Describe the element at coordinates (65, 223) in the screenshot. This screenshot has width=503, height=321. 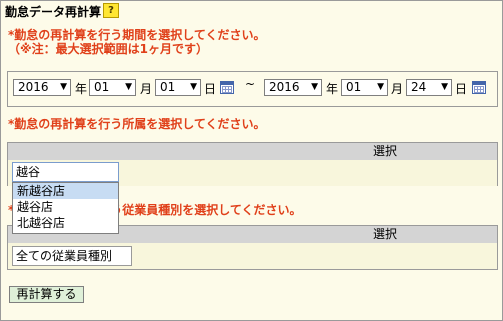
I see `suggestion-item: 北越谷店` at that location.